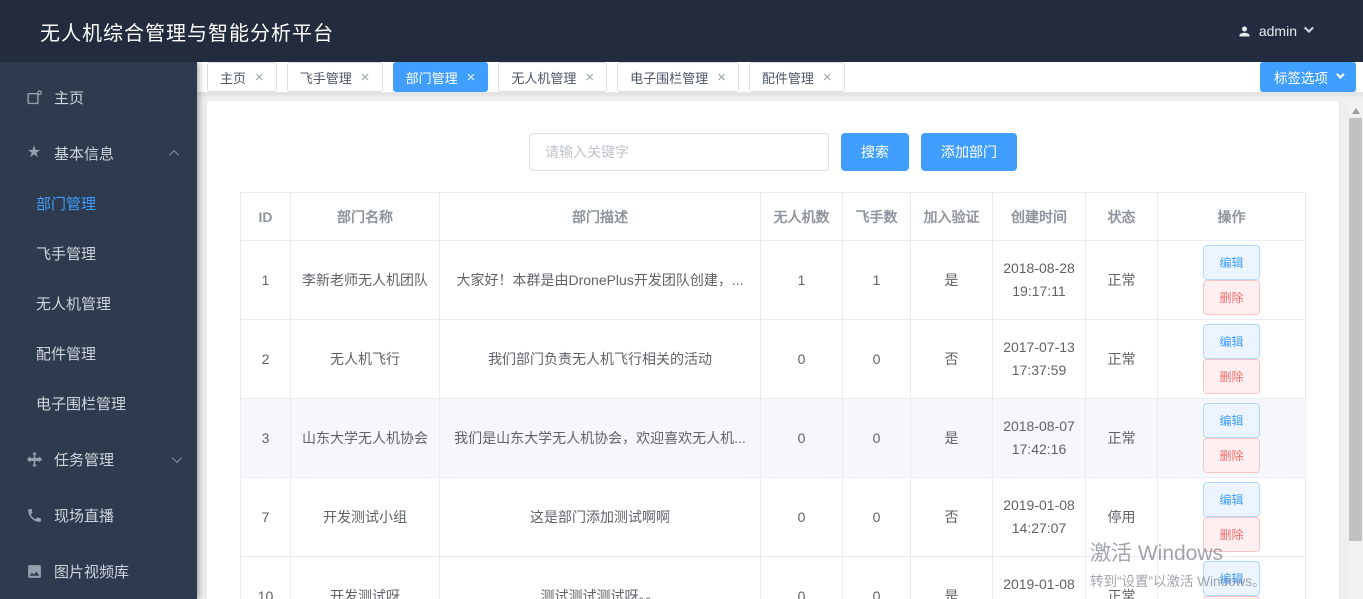  What do you see at coordinates (325, 78) in the screenshot?
I see `tab-label: 飞手管理` at bounding box center [325, 78].